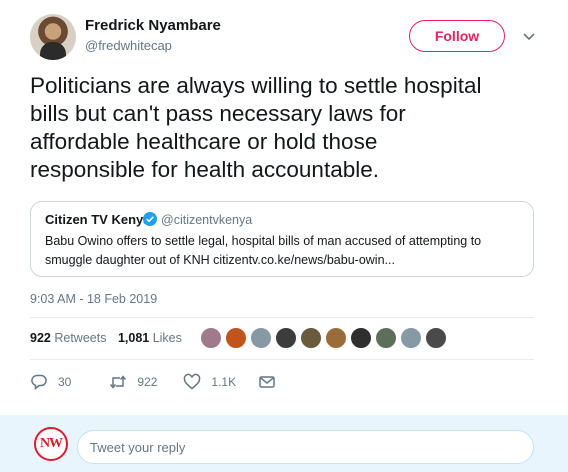 The width and height of the screenshot is (568, 472). I want to click on quoted-author-handle: @citizentvkenya, so click(207, 220).